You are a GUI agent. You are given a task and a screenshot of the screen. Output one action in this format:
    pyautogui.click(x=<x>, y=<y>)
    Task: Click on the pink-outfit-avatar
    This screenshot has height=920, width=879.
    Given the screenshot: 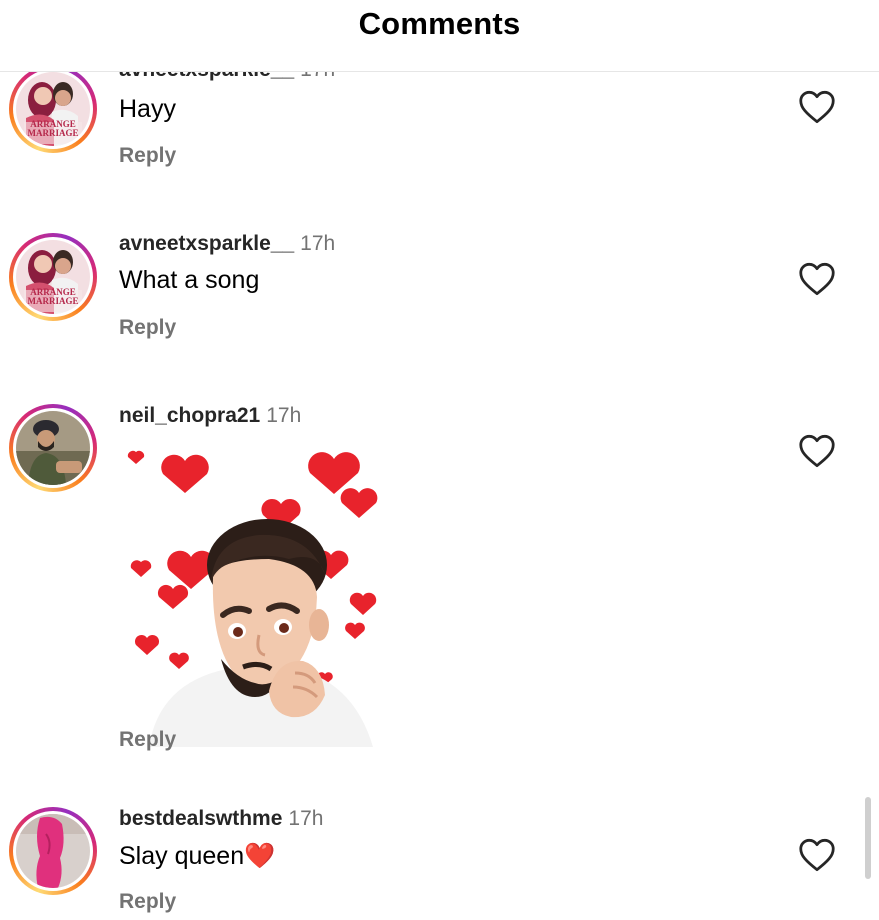 What is the action you would take?
    pyautogui.click(x=53, y=851)
    